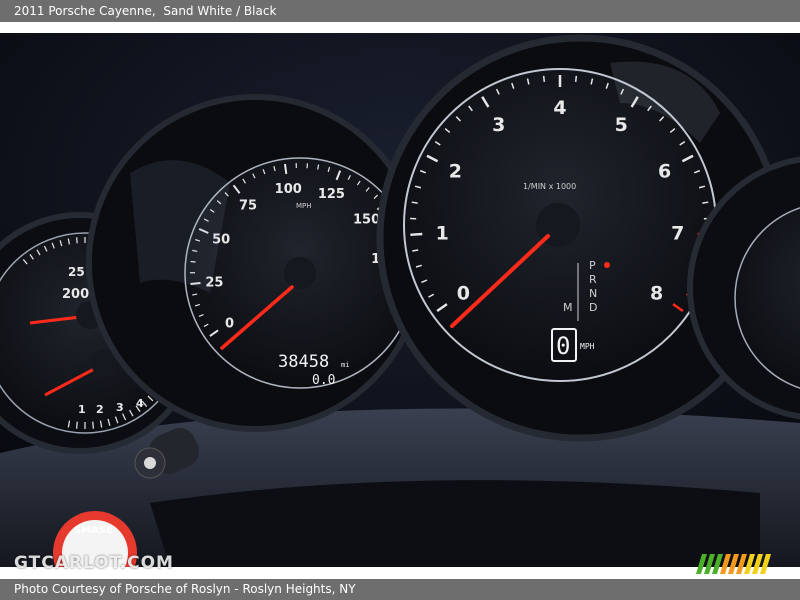  I want to click on left-gauge-low-2: 2, so click(100, 409).